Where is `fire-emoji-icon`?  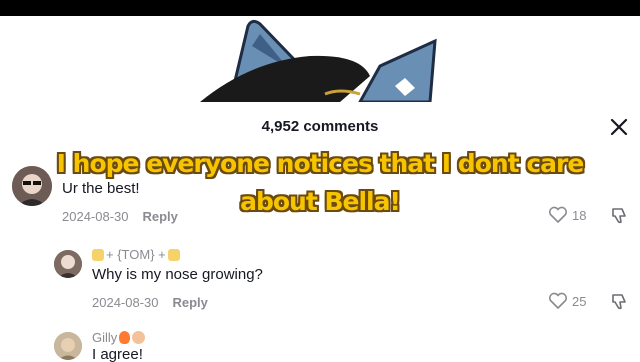 fire-emoji-icon is located at coordinates (125, 337).